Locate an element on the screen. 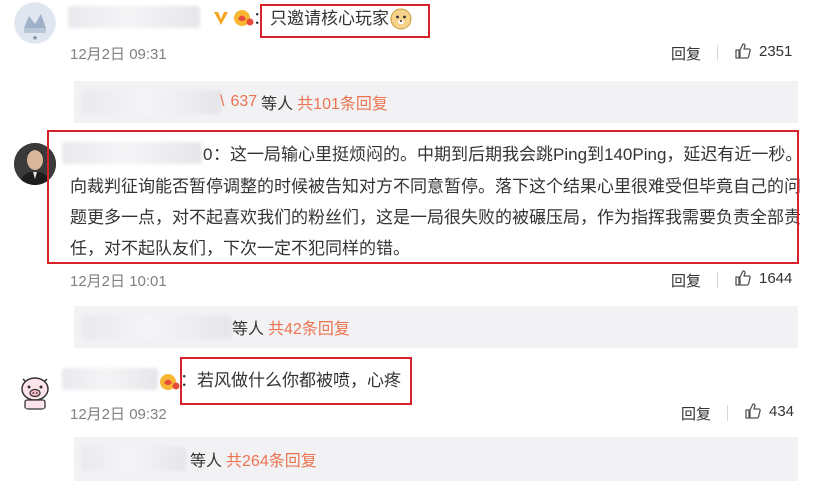  reply-summary: \ 637 等人 共101条回复 is located at coordinates (436, 102).